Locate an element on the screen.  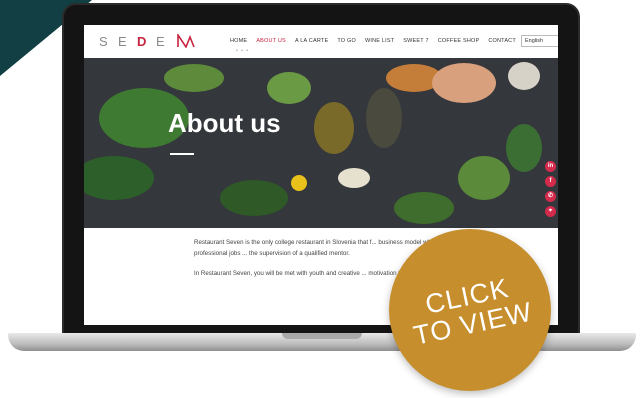
instagram-icon: in is located at coordinates (550, 166).